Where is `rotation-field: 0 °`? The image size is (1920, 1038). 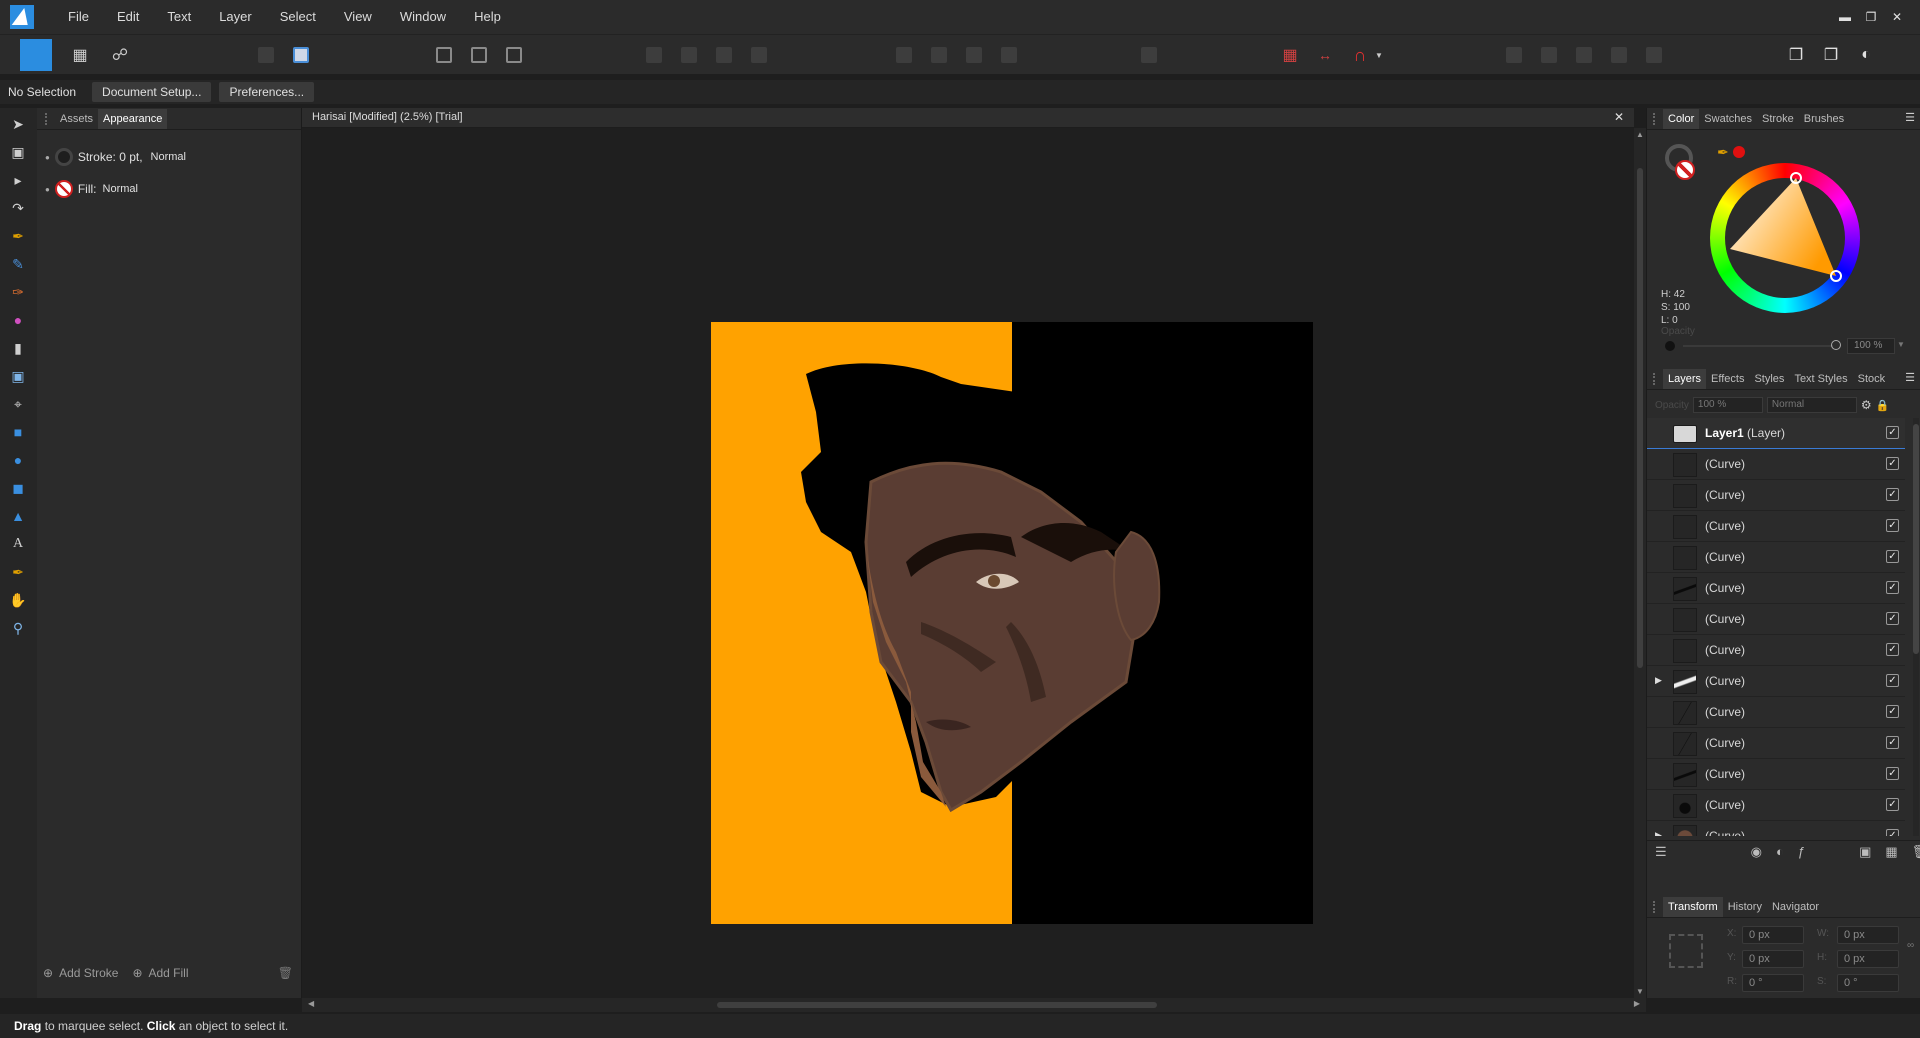
rotation-field: 0 ° is located at coordinates (1773, 983).